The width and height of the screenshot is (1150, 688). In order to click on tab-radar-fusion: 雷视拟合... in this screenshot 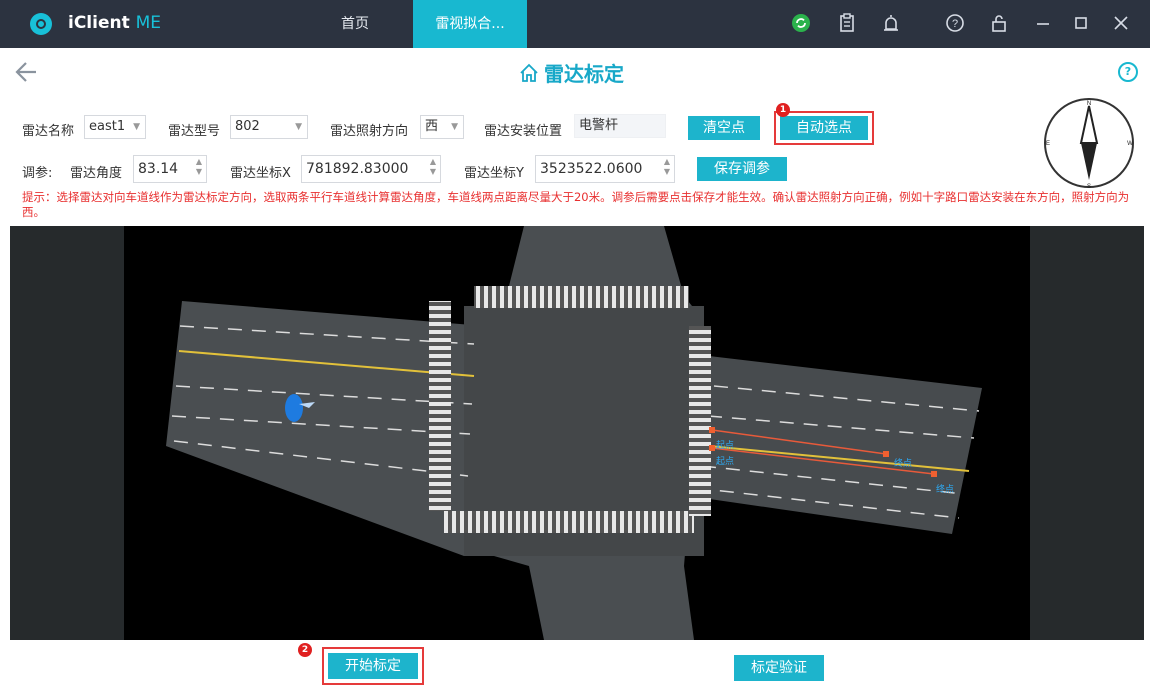, I will do `click(470, 24)`.